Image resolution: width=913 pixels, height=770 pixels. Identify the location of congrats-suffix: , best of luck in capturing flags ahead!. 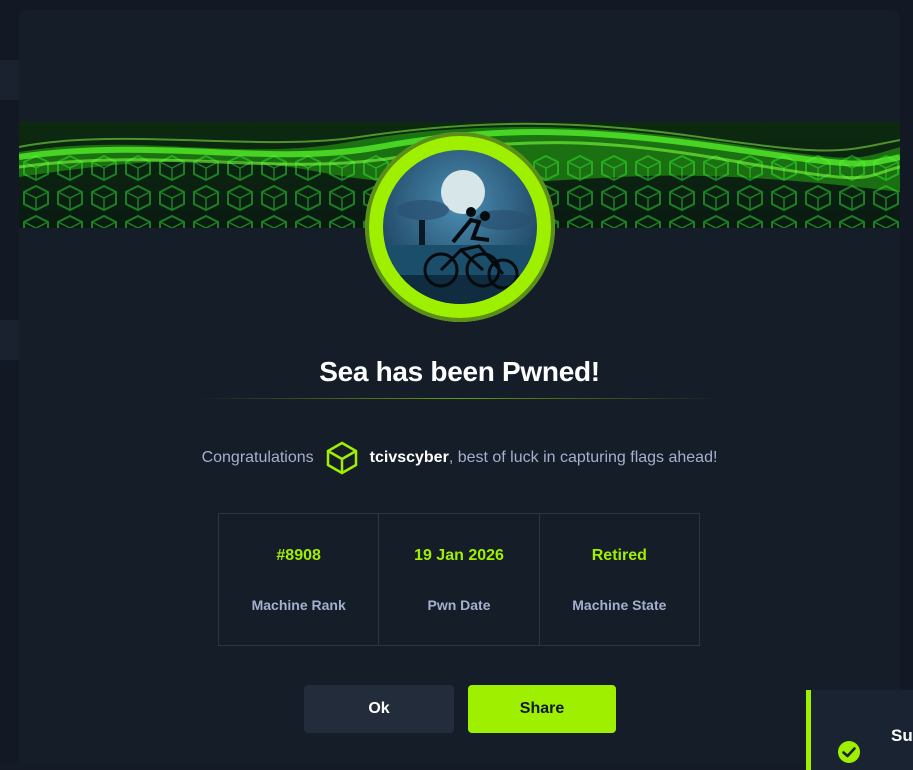
(583, 457).